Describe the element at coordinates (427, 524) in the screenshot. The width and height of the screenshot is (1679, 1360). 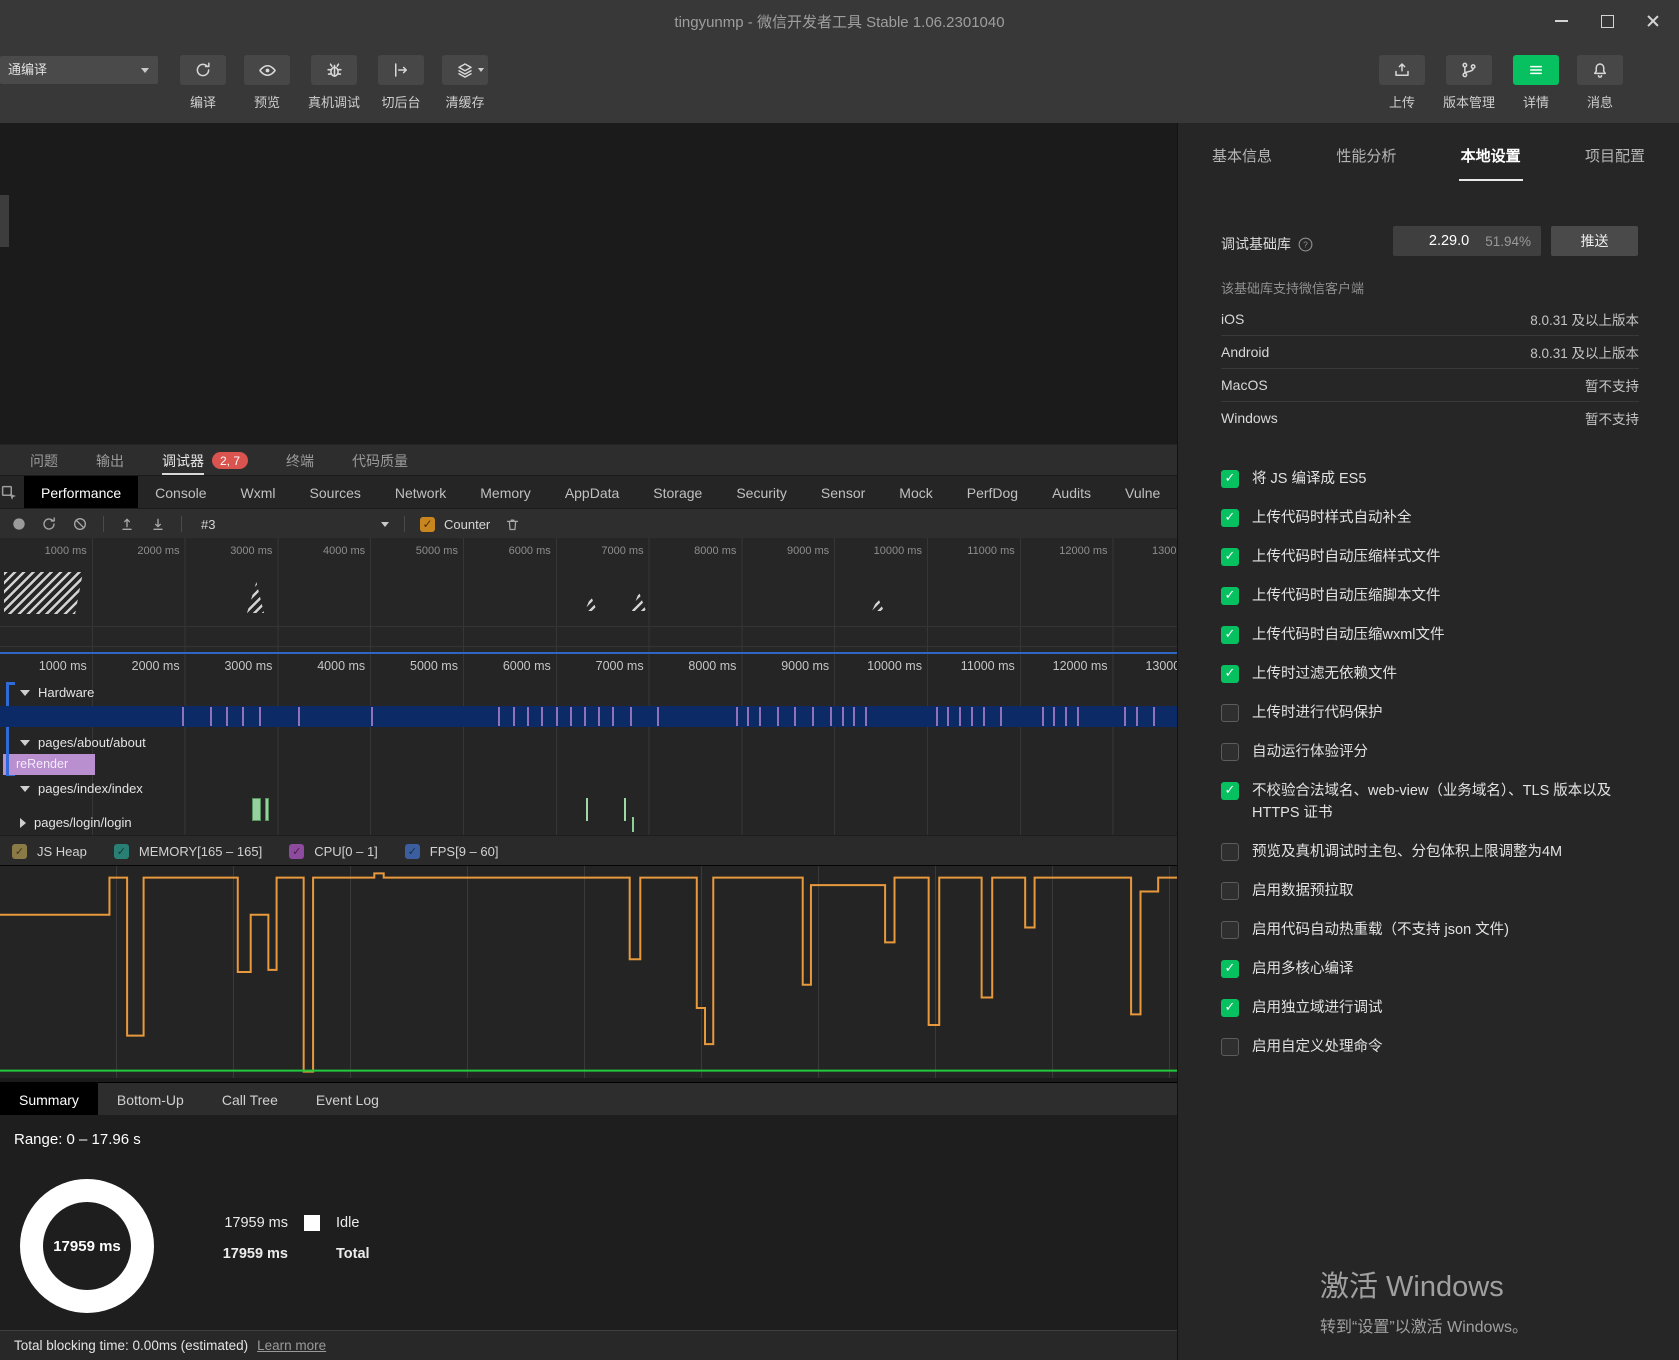
I see `counter-checkbox: ✓` at that location.